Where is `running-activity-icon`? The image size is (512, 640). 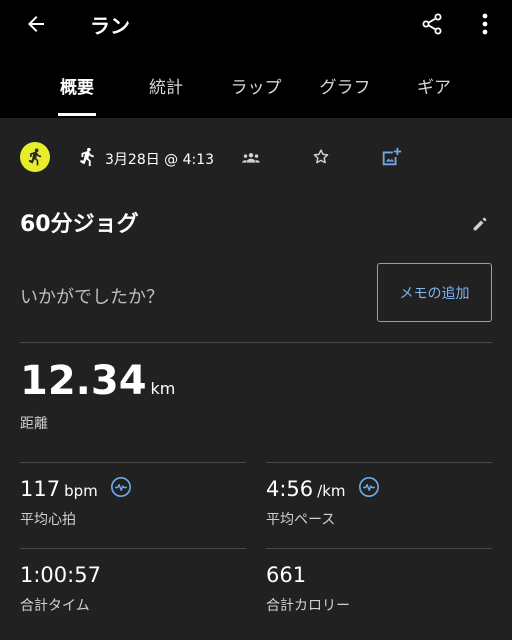 running-activity-icon is located at coordinates (87, 157).